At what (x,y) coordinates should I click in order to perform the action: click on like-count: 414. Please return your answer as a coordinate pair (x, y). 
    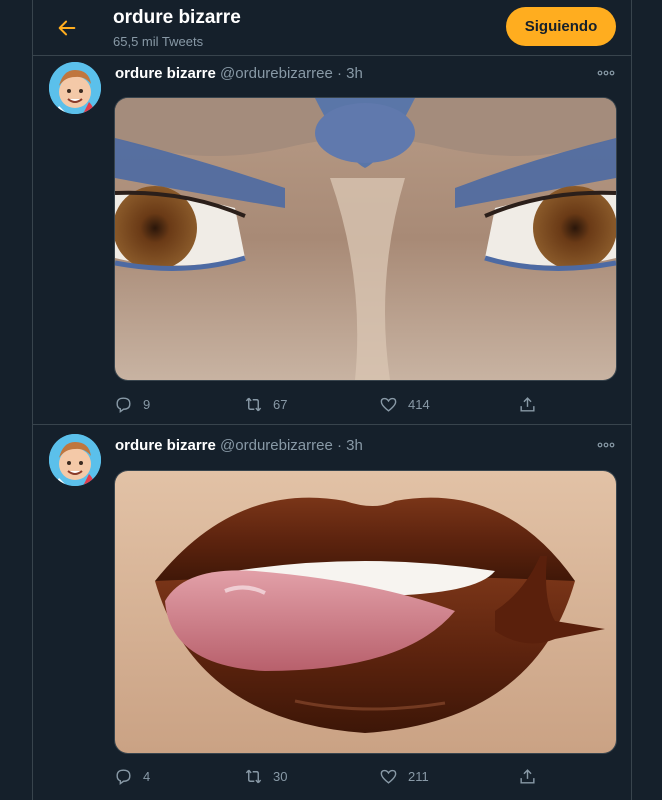
    Looking at the image, I should click on (419, 404).